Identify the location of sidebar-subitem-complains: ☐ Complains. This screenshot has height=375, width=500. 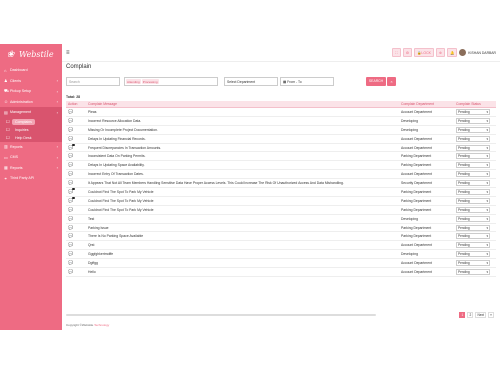
(34, 122).